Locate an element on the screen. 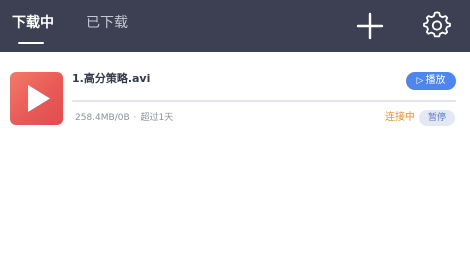 The width and height of the screenshot is (470, 278). elapsed-time: 超过1天 is located at coordinates (157, 118).